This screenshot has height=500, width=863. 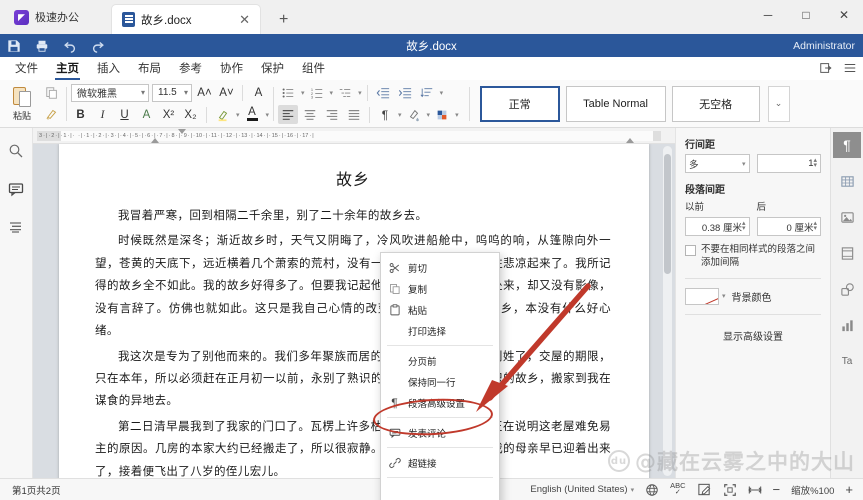 I want to click on font-name-input: 微软雅黑 ▾, so click(x=110, y=92).